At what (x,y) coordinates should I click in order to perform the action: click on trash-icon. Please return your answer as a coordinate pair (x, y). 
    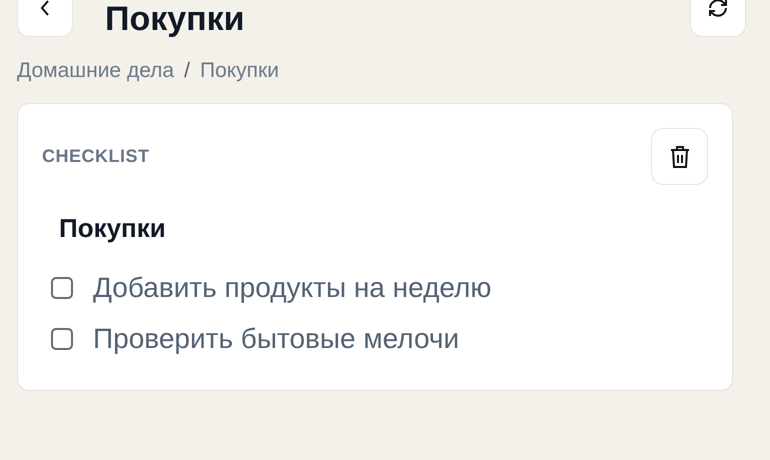
    Looking at the image, I should click on (679, 156).